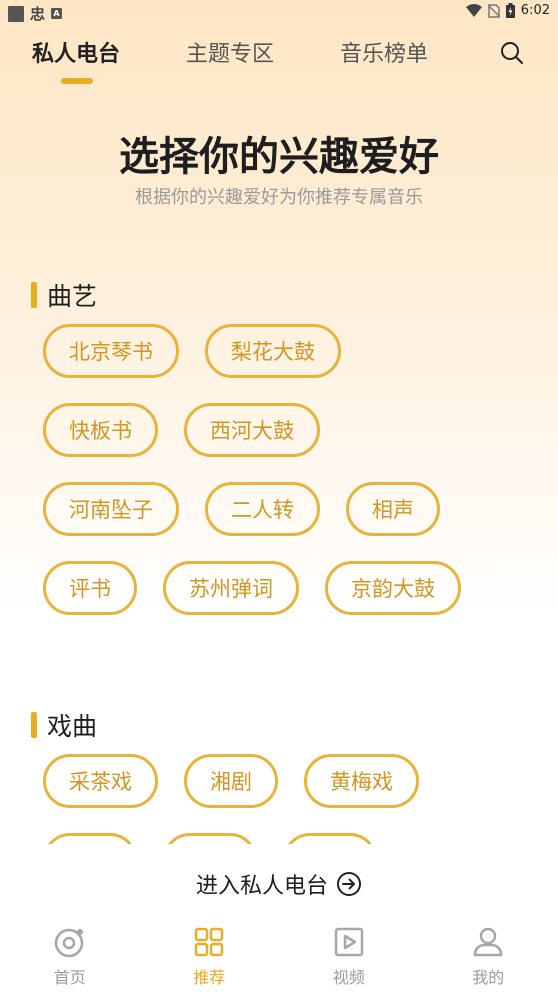 The height and width of the screenshot is (992, 558). I want to click on search-icon, so click(512, 53).